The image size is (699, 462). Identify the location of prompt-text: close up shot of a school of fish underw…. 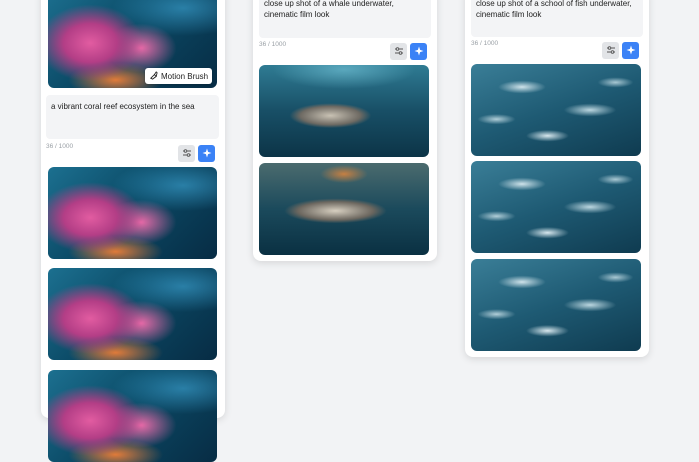
(554, 9).